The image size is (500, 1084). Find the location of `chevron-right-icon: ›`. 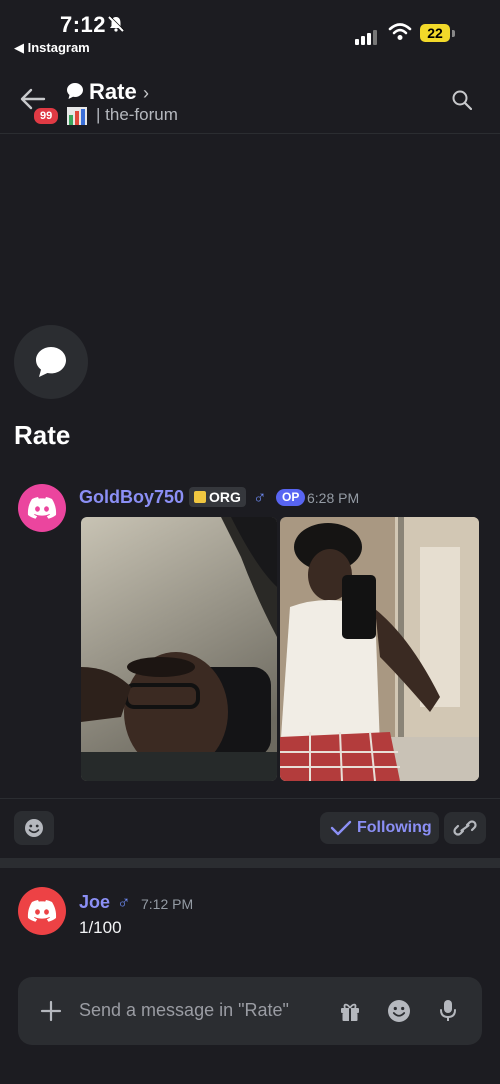

chevron-right-icon: › is located at coordinates (146, 93).